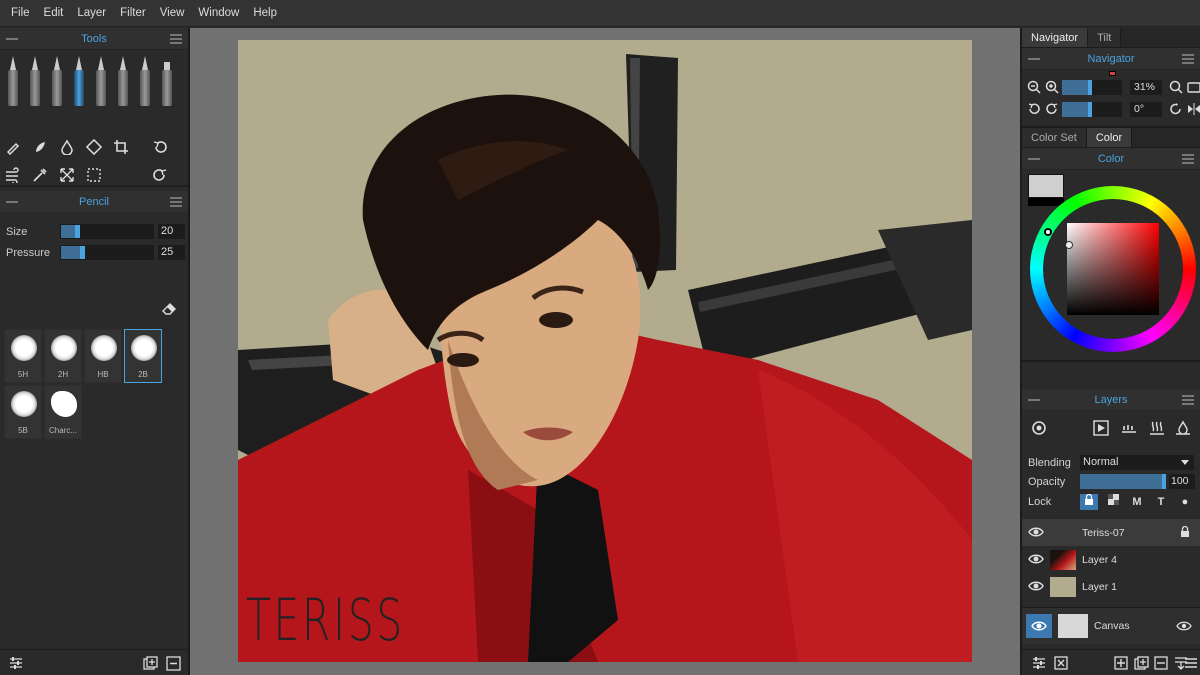 This screenshot has height=675, width=1200. Describe the element at coordinates (67, 147) in the screenshot. I see `blur-drop-icon` at that location.